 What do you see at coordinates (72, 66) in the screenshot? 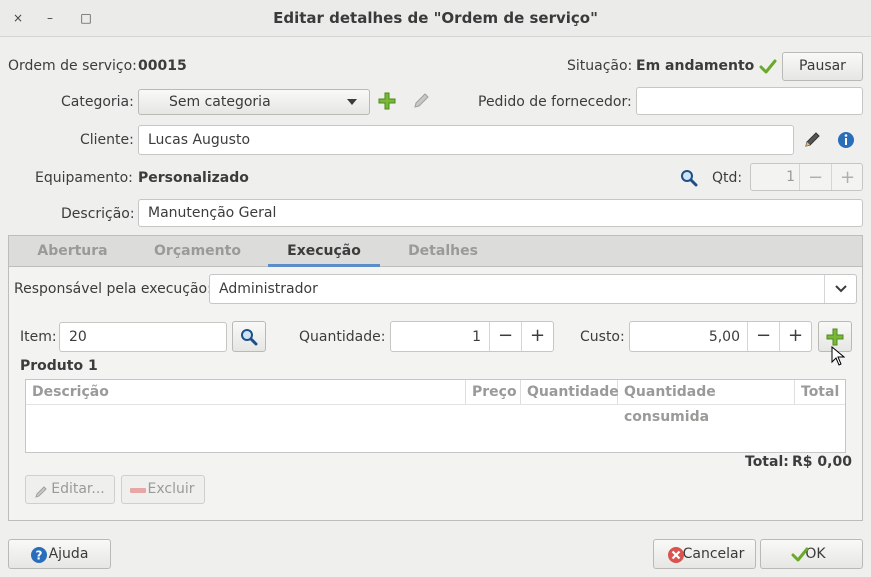
I see `order-label: Ordem de serviço:` at bounding box center [72, 66].